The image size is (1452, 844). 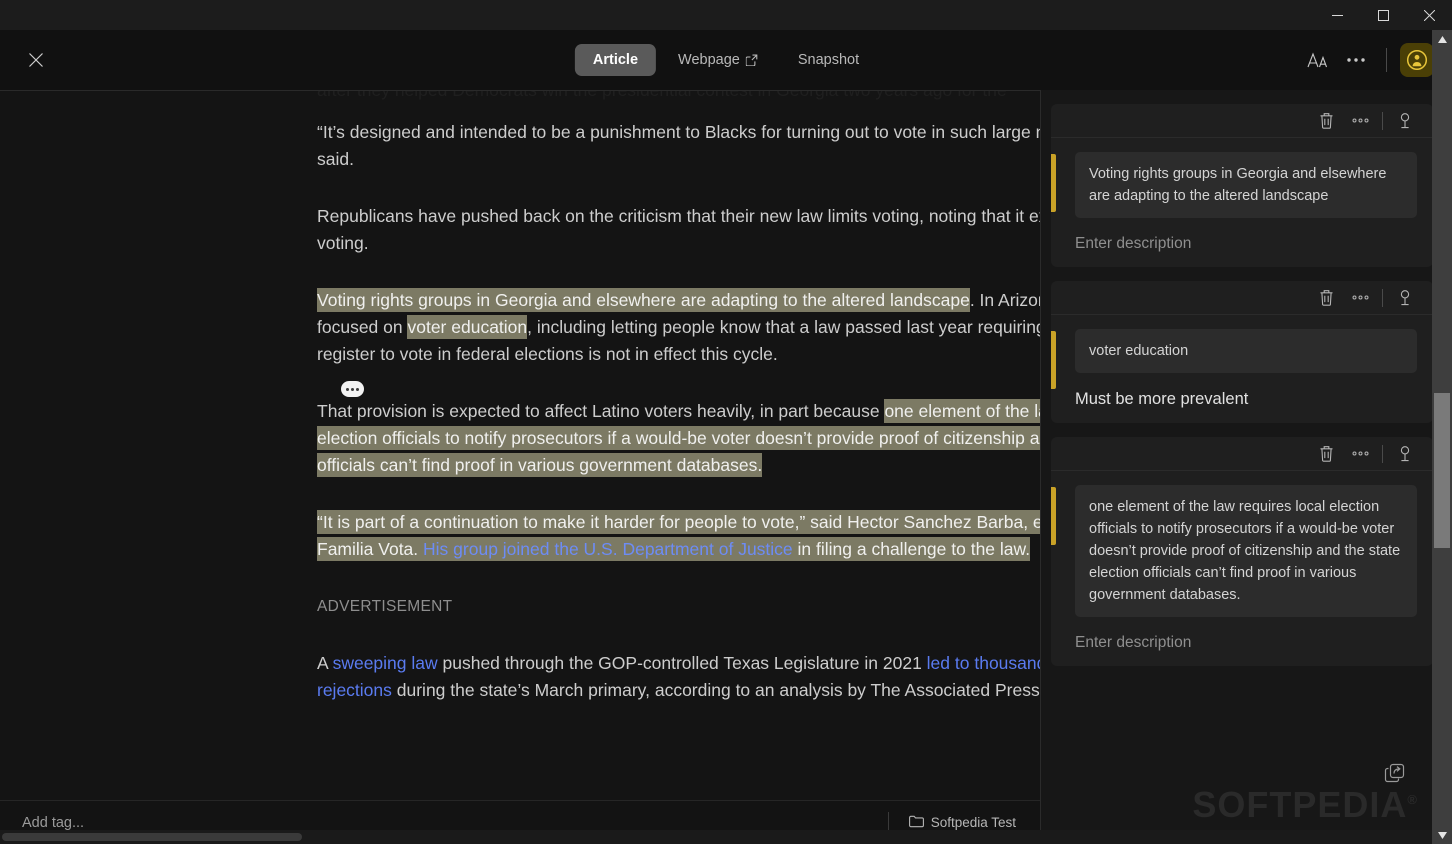 What do you see at coordinates (1386, 60) in the screenshot?
I see `toolbar-divider` at bounding box center [1386, 60].